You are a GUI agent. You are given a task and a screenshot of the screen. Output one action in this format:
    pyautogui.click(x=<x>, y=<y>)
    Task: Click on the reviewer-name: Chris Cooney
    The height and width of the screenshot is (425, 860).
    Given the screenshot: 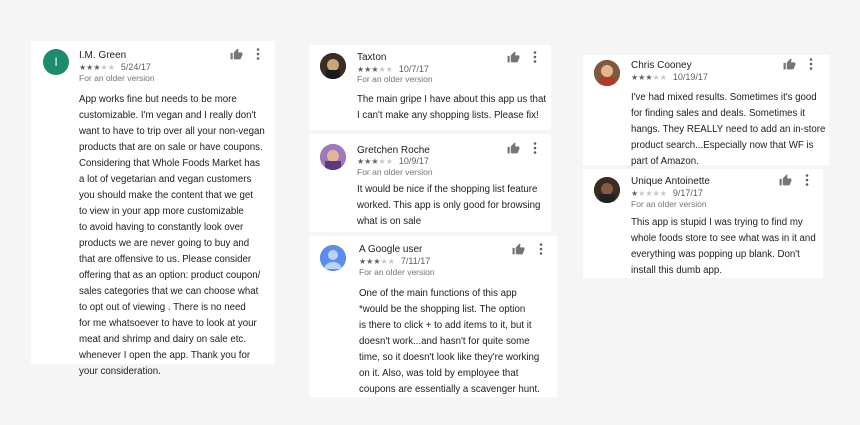 What is the action you would take?
    pyautogui.click(x=661, y=65)
    